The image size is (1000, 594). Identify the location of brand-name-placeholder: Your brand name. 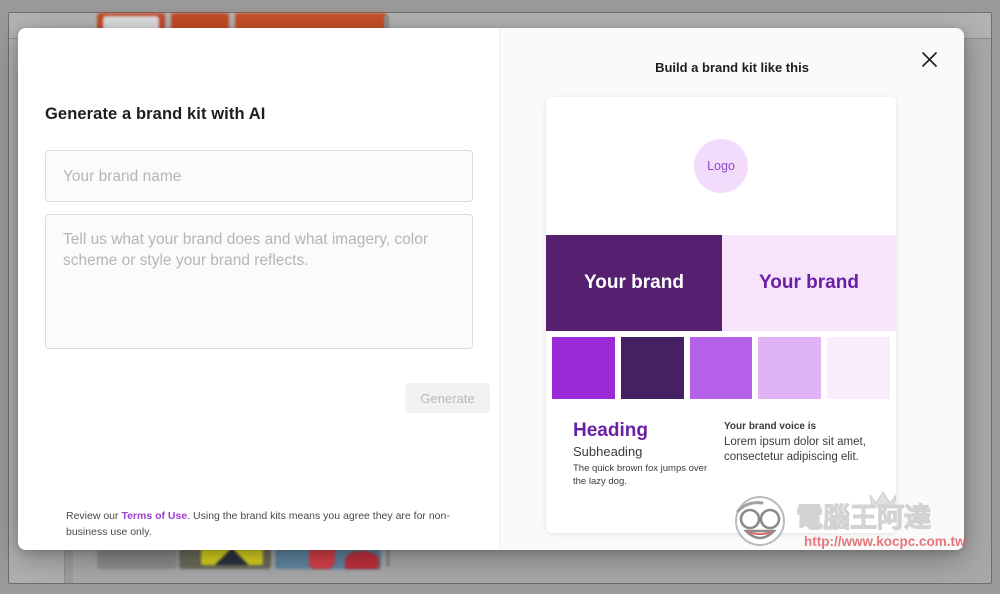
(122, 176).